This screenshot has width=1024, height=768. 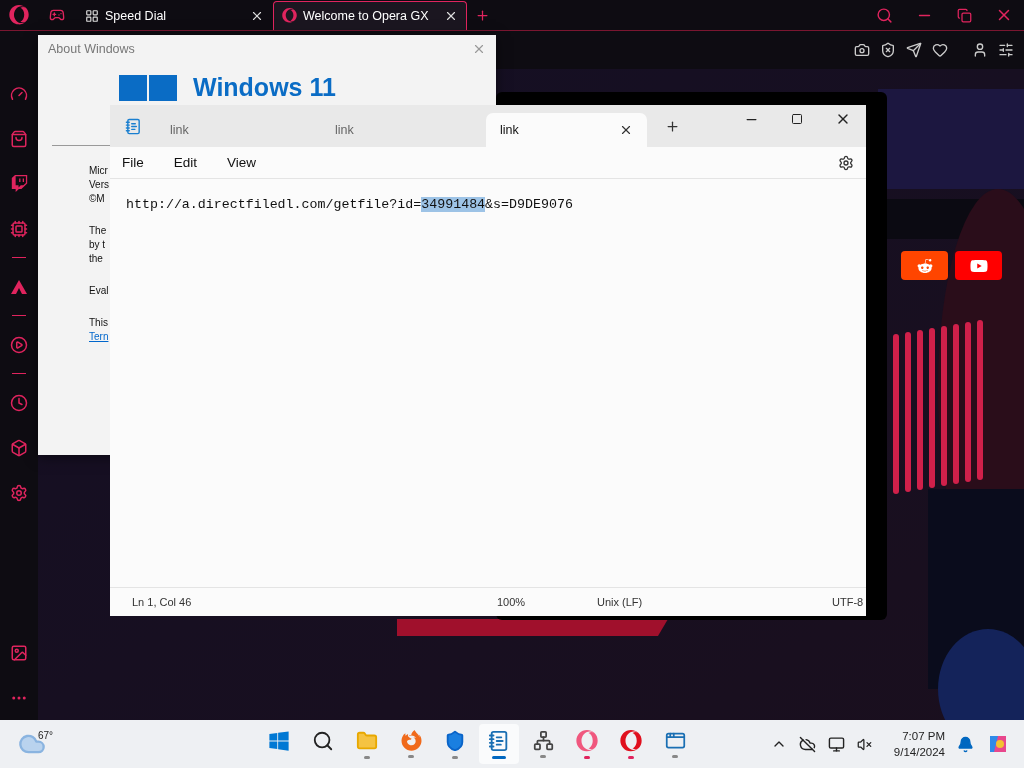 I want to click on speedometer-icon, so click(x=19, y=93).